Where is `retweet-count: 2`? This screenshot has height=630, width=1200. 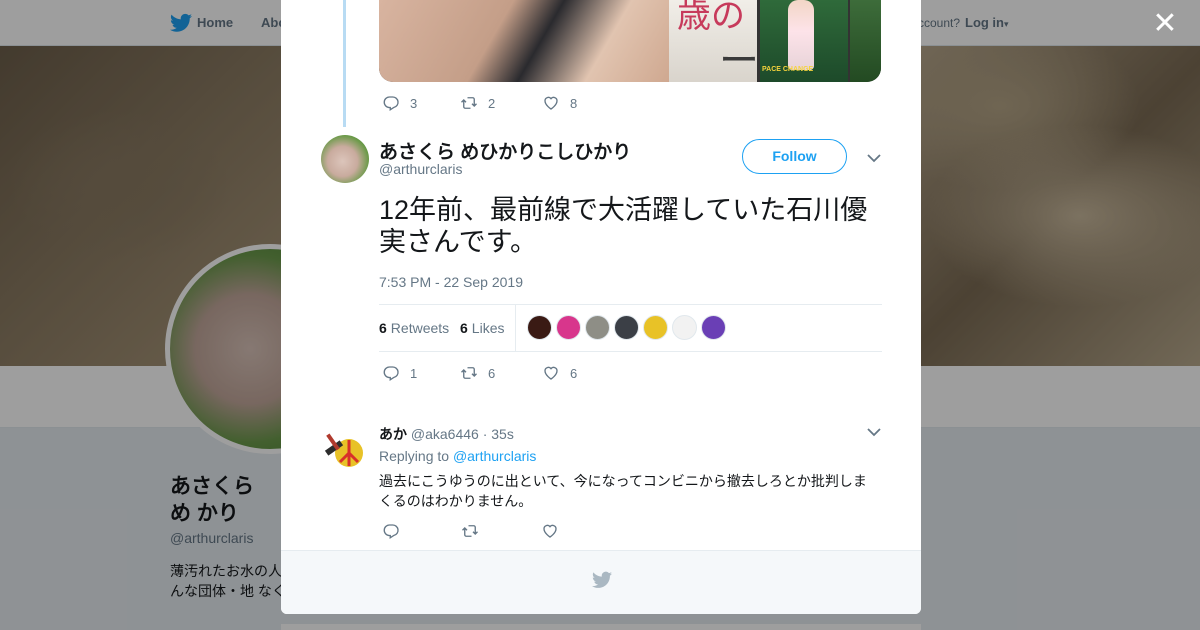 retweet-count: 2 is located at coordinates (492, 103).